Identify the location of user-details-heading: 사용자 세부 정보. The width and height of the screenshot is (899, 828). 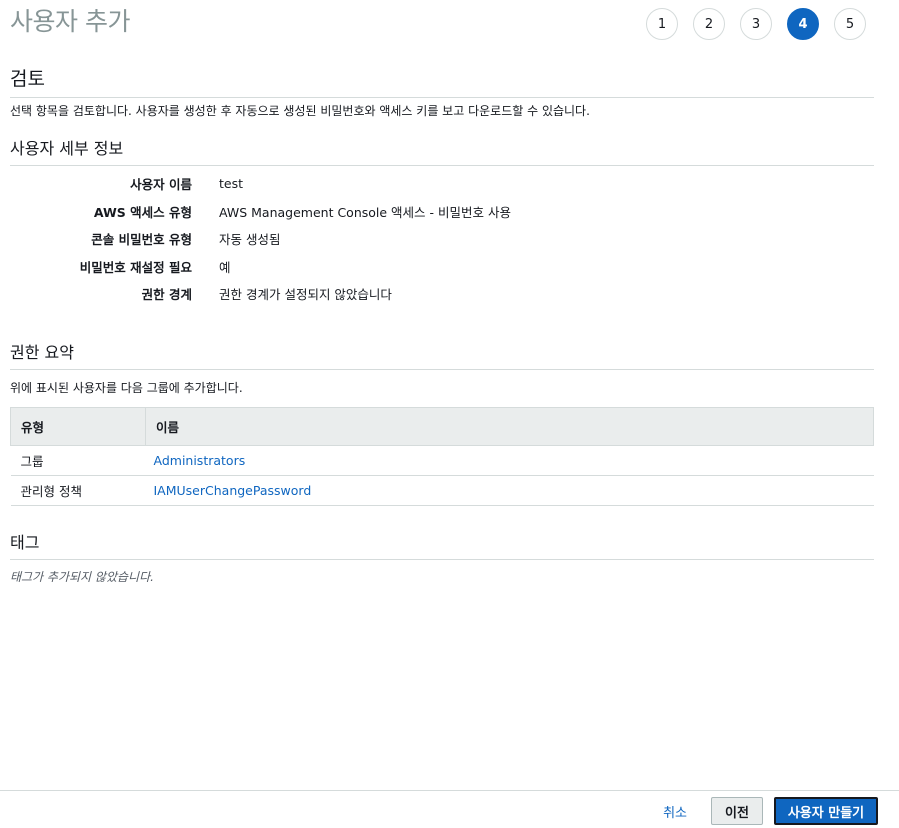
(442, 150).